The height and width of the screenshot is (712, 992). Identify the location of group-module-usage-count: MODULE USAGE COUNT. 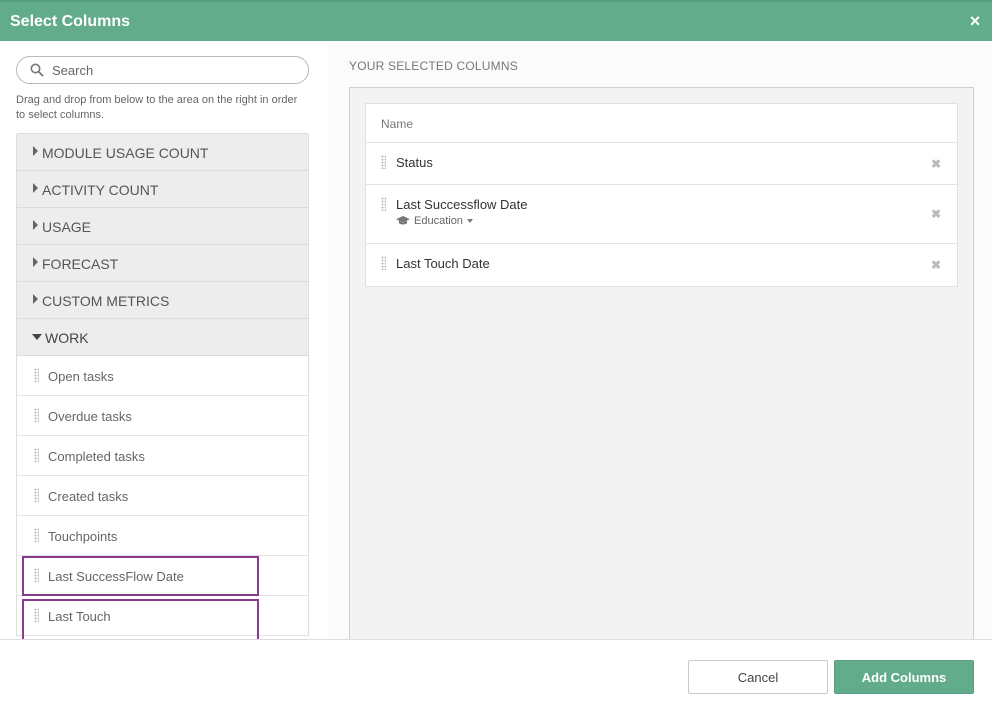
(162, 152).